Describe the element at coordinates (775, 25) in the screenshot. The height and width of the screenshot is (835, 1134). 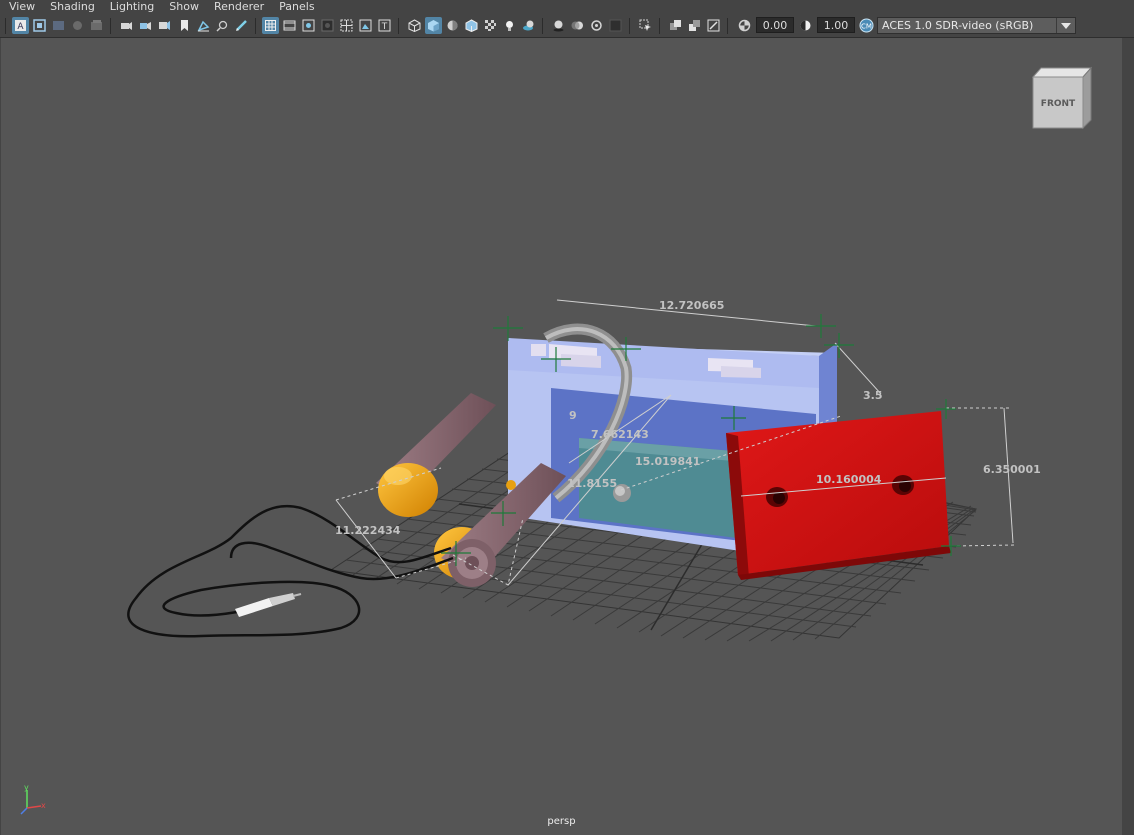
I see `exposure-field: 0.00` at that location.